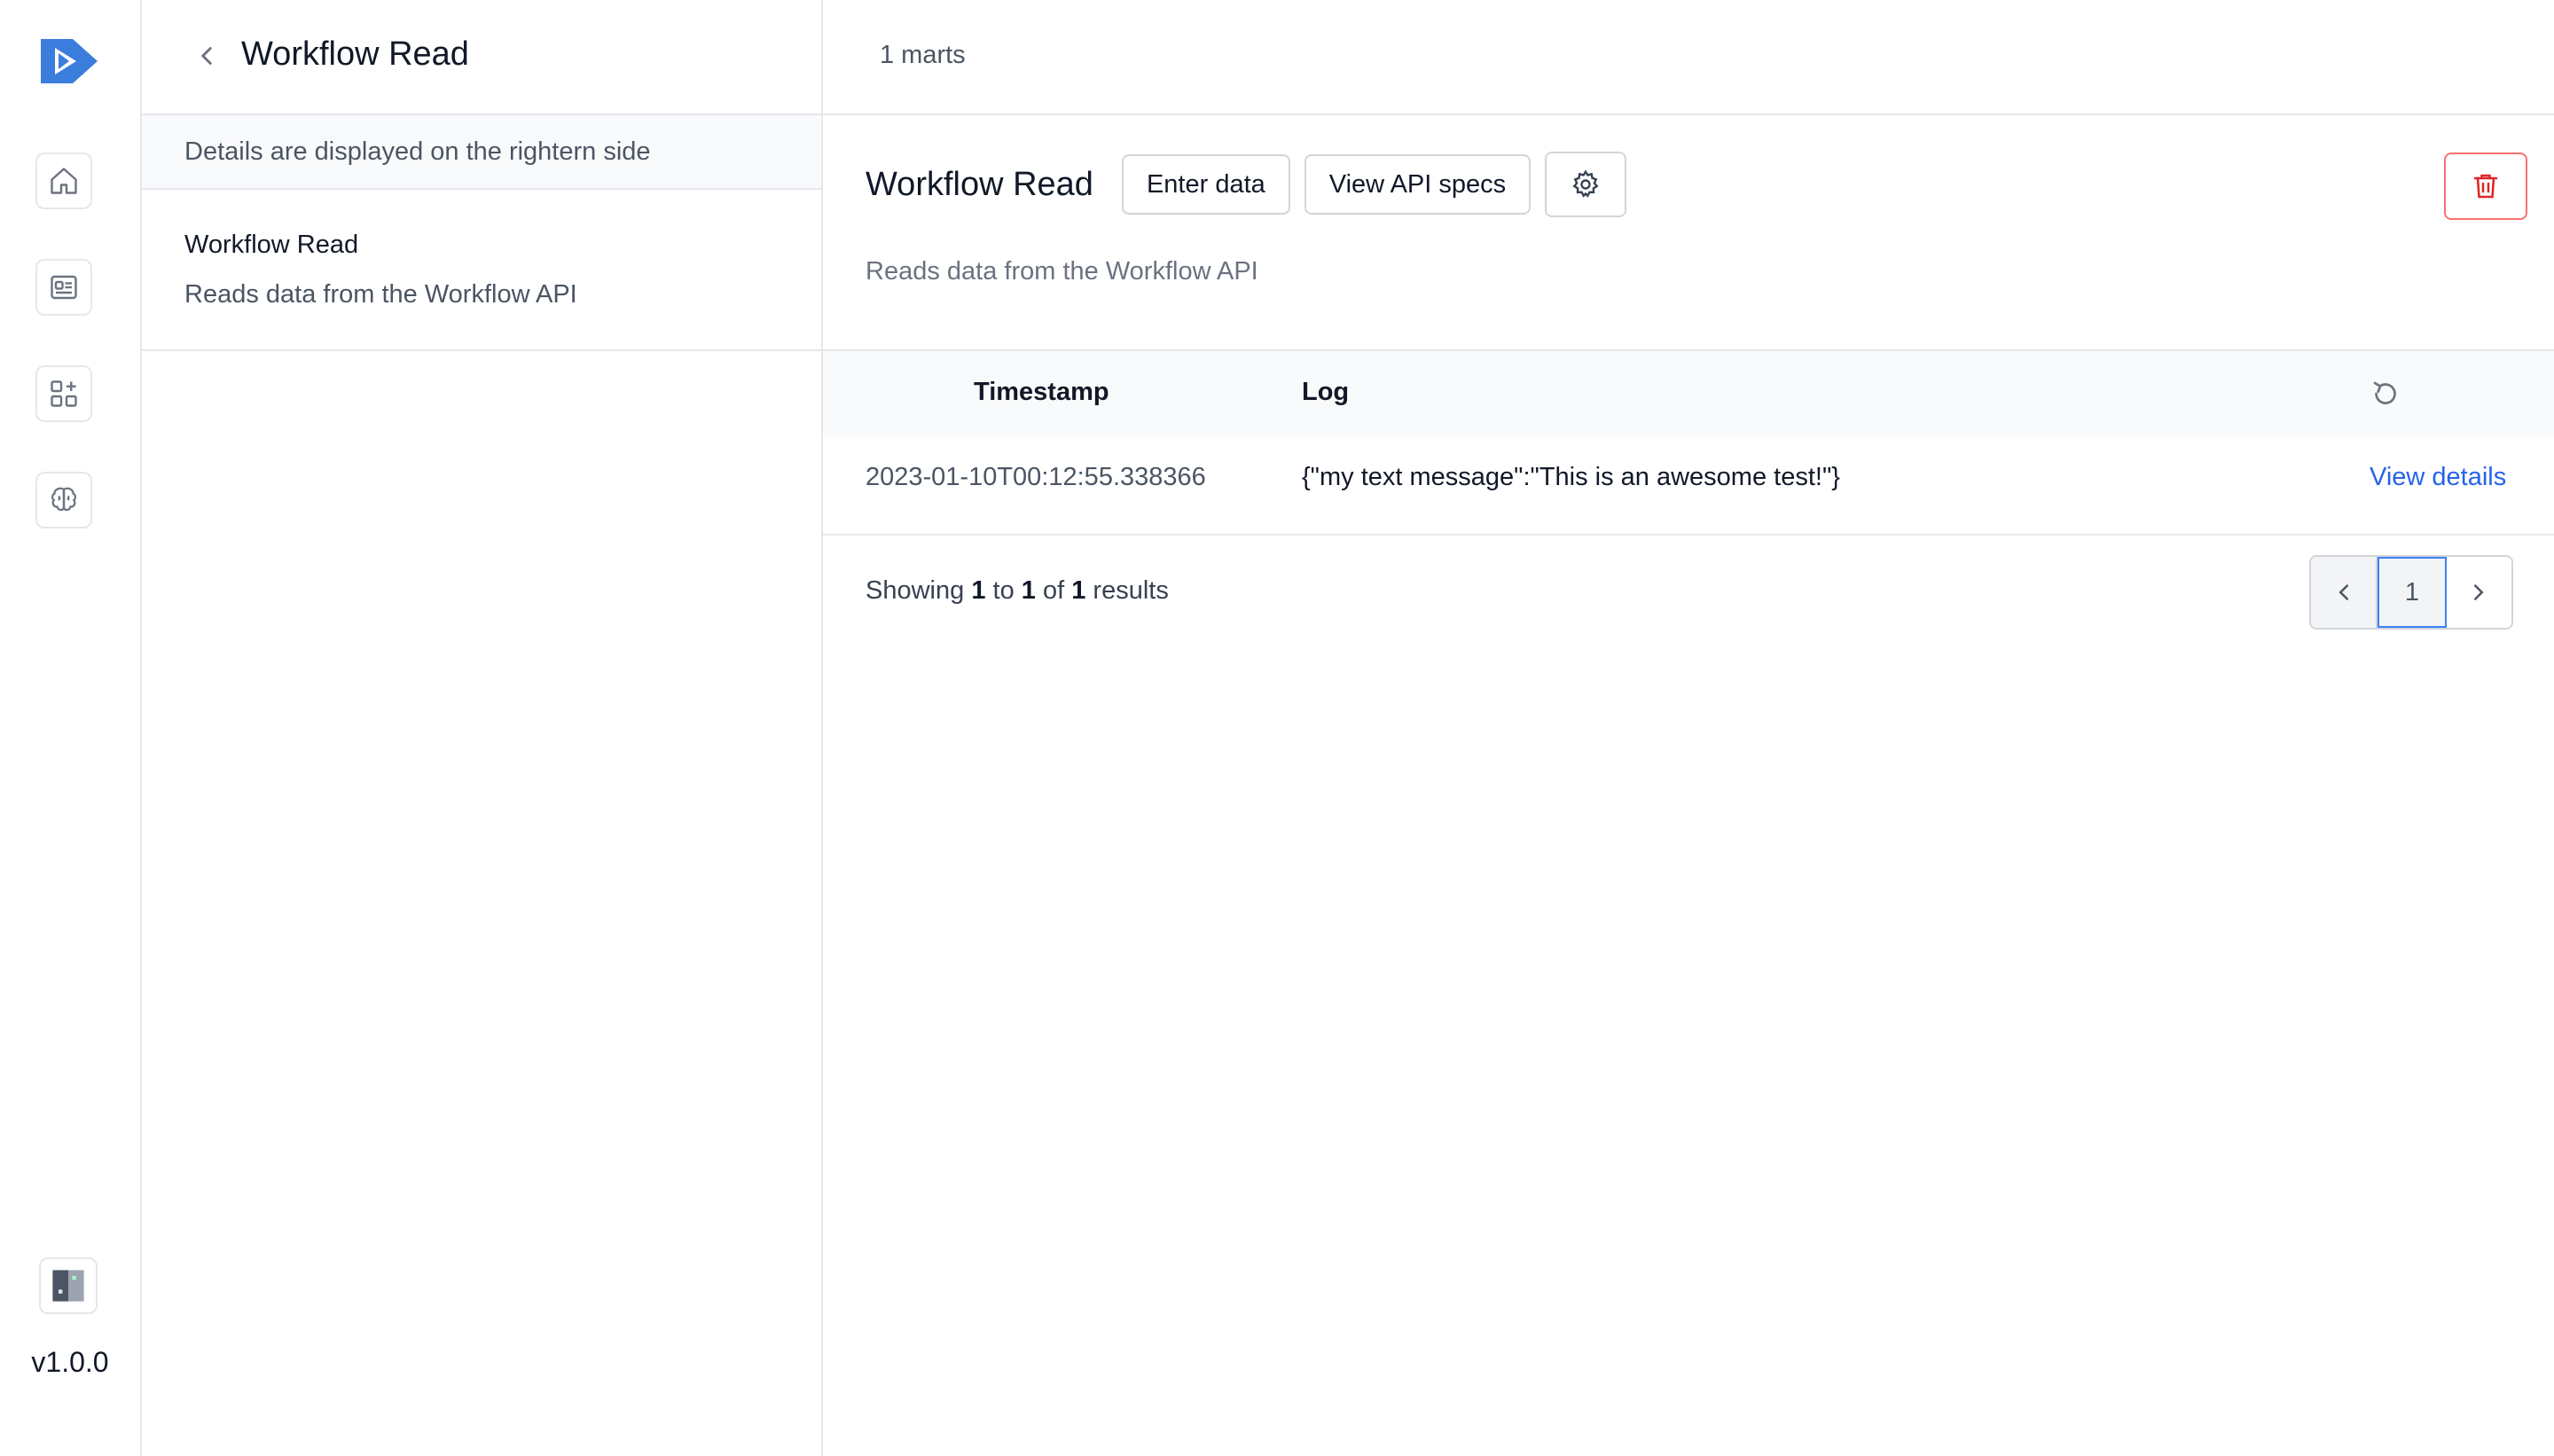 The height and width of the screenshot is (1456, 2554). What do you see at coordinates (1205, 184) in the screenshot?
I see `enter-data-button: Enter data` at bounding box center [1205, 184].